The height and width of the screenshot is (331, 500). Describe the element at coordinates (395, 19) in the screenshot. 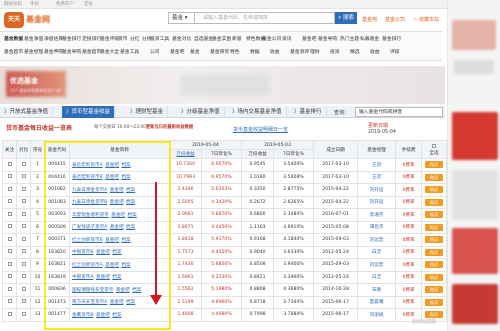

I see `header-link-companies: 基金公司` at that location.